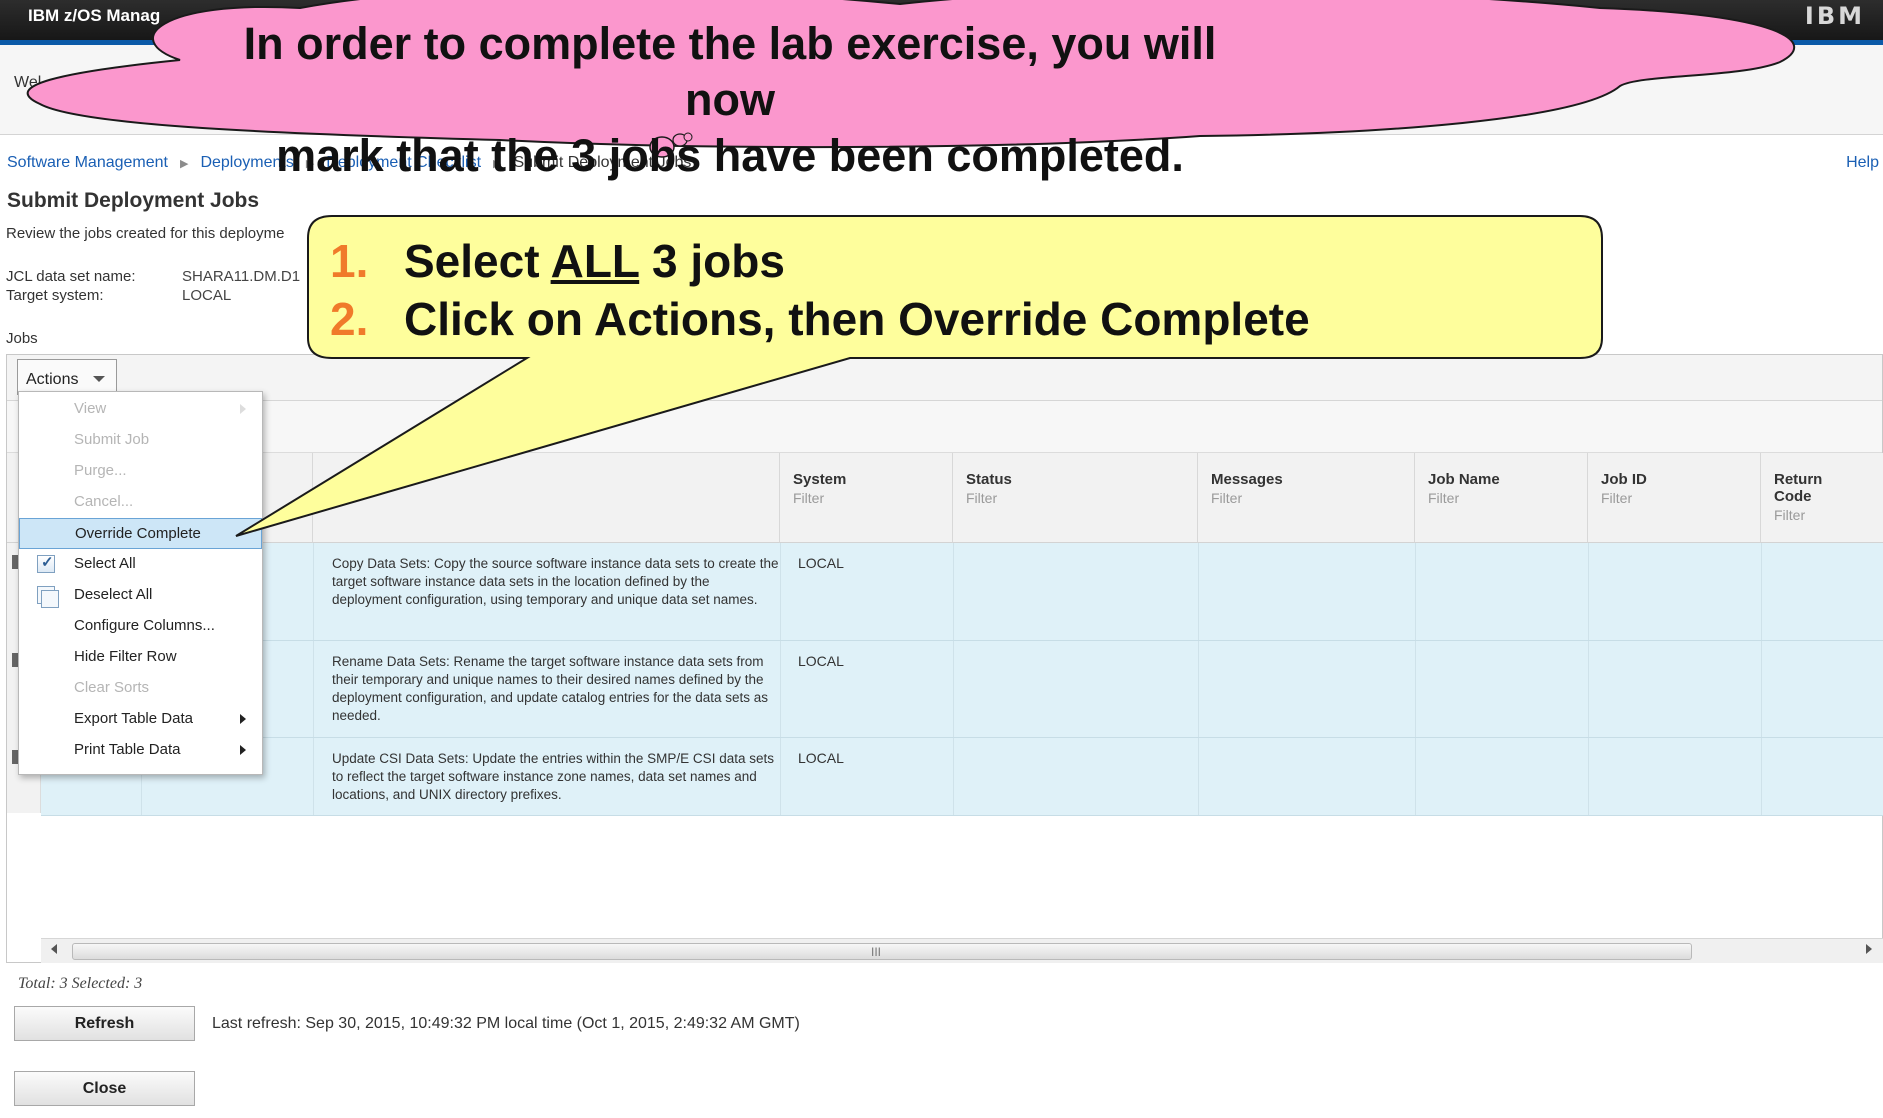  I want to click on breadcrumb-software-management: Software Management, so click(87, 163).